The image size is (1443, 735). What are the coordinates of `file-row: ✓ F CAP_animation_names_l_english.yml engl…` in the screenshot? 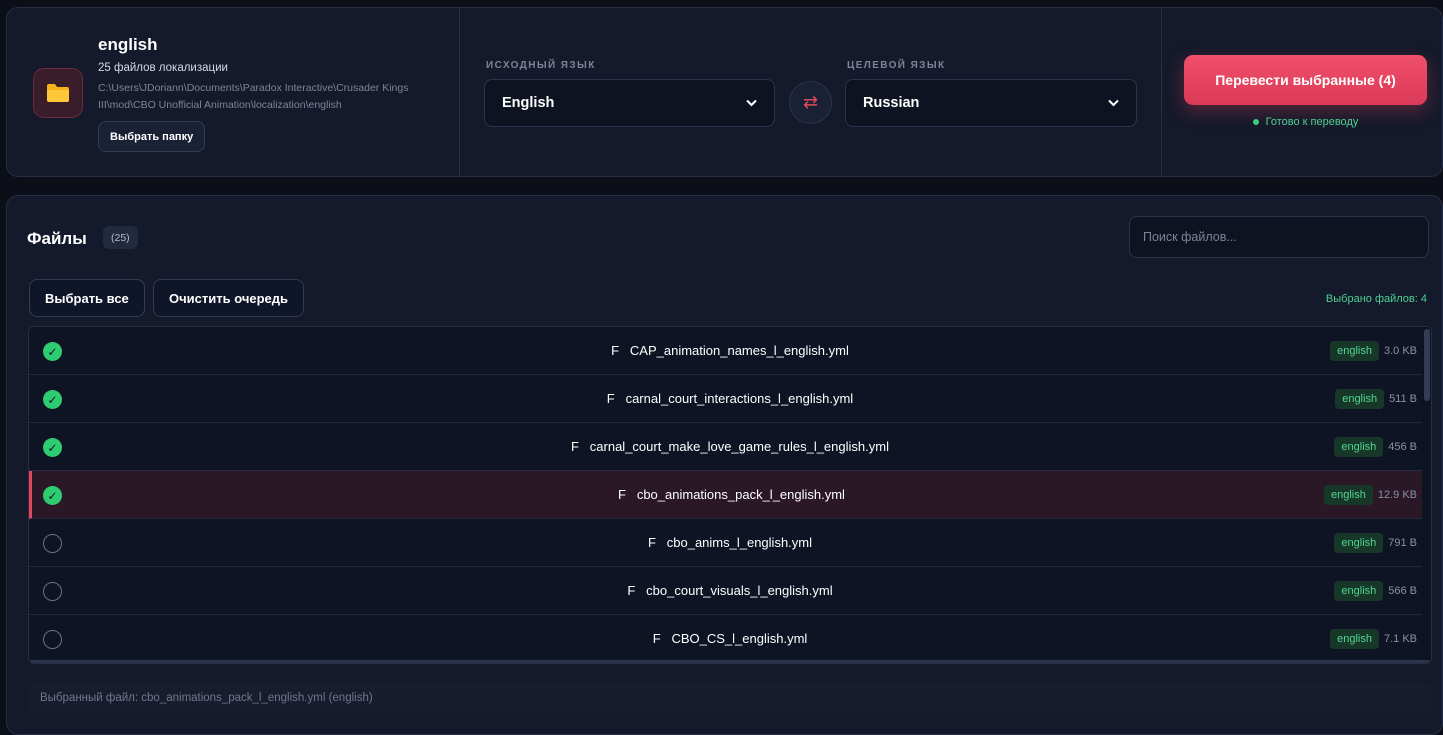 It's located at (730, 351).